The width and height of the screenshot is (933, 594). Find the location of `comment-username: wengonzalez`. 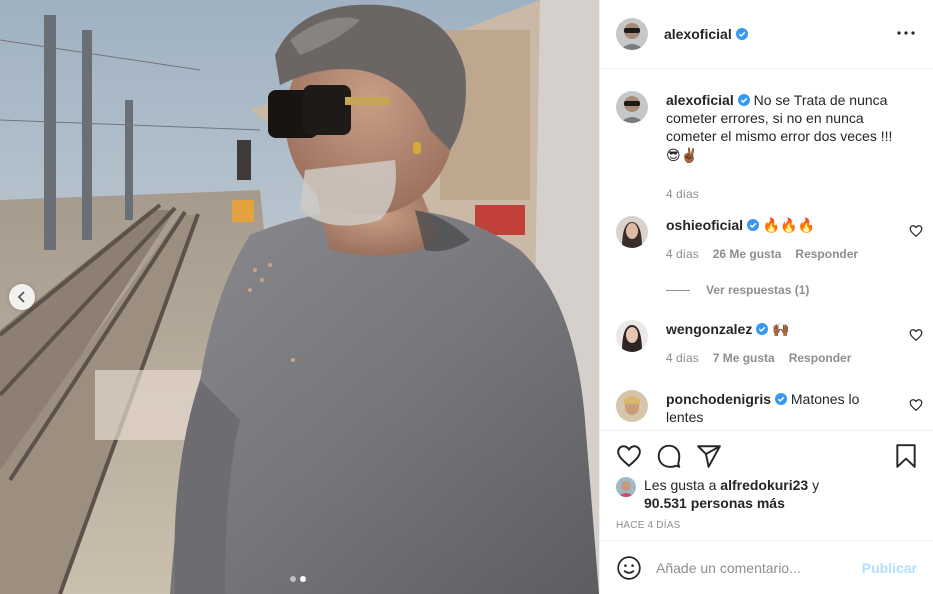

comment-username: wengonzalez is located at coordinates (709, 329).